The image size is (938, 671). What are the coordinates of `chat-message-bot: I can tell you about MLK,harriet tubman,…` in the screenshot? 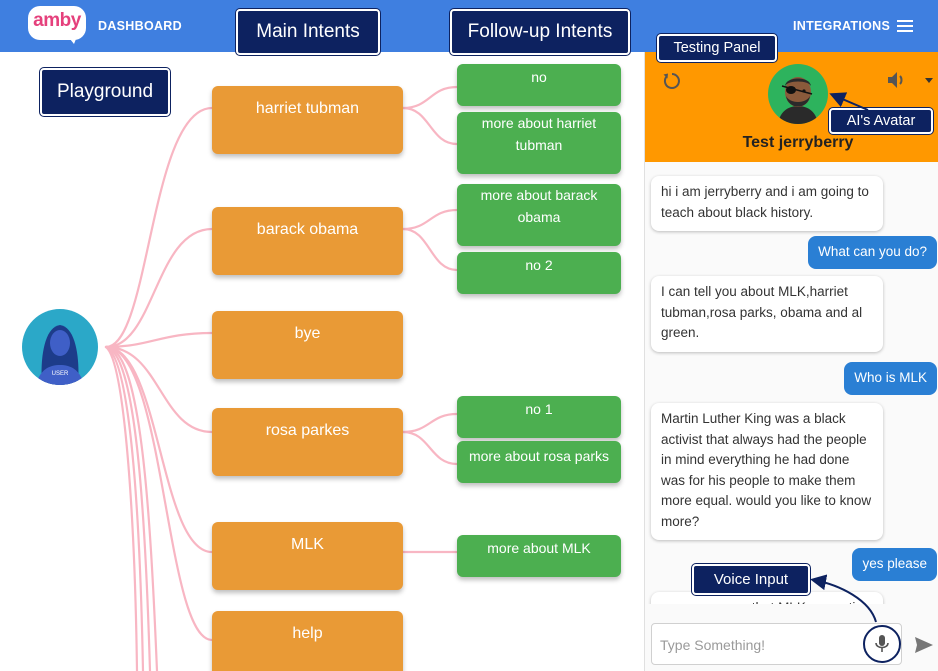 It's located at (767, 314).